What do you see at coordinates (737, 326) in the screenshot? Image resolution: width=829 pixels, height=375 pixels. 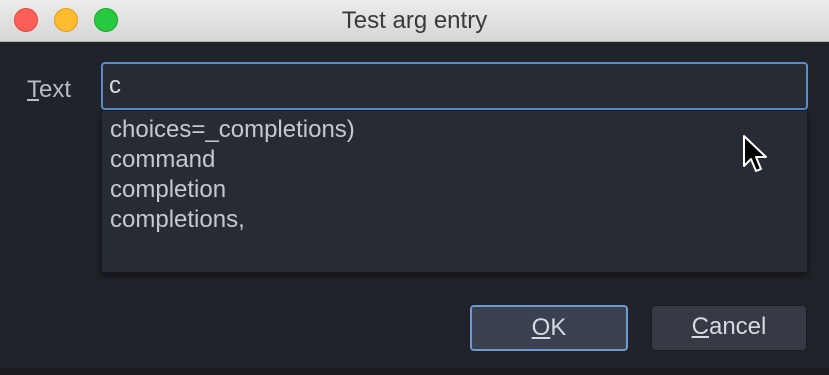 I see `cancel-label-rest: ancel` at bounding box center [737, 326].